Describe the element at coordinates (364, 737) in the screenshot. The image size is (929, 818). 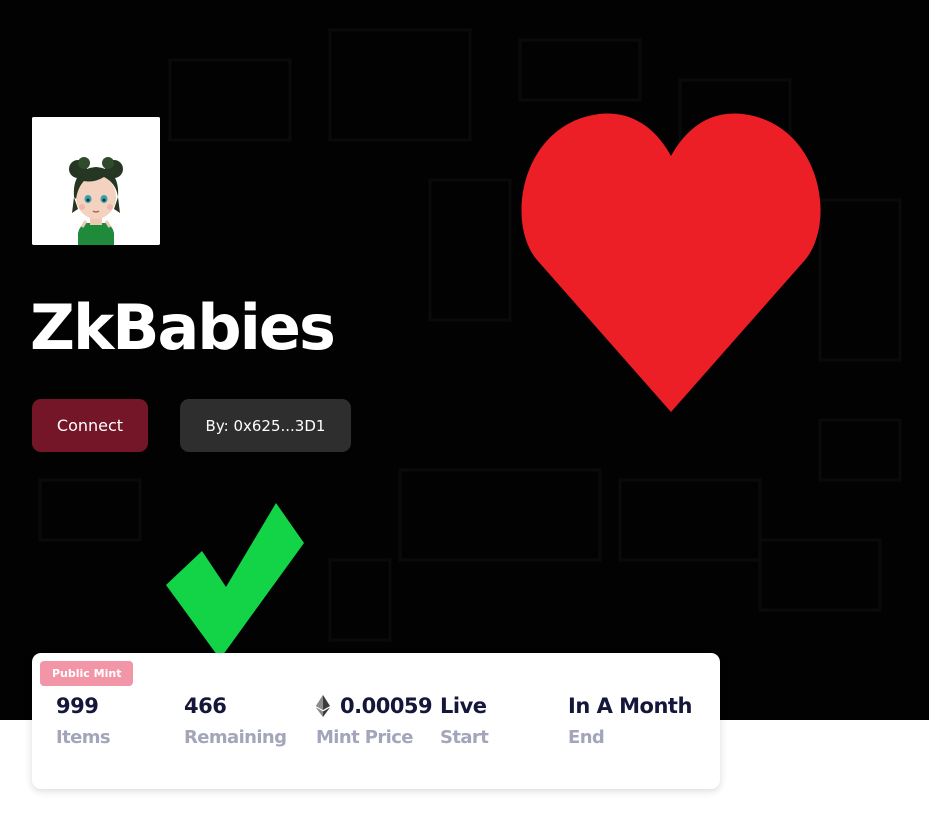
I see `stat-mint-price-label: Mint Price` at that location.